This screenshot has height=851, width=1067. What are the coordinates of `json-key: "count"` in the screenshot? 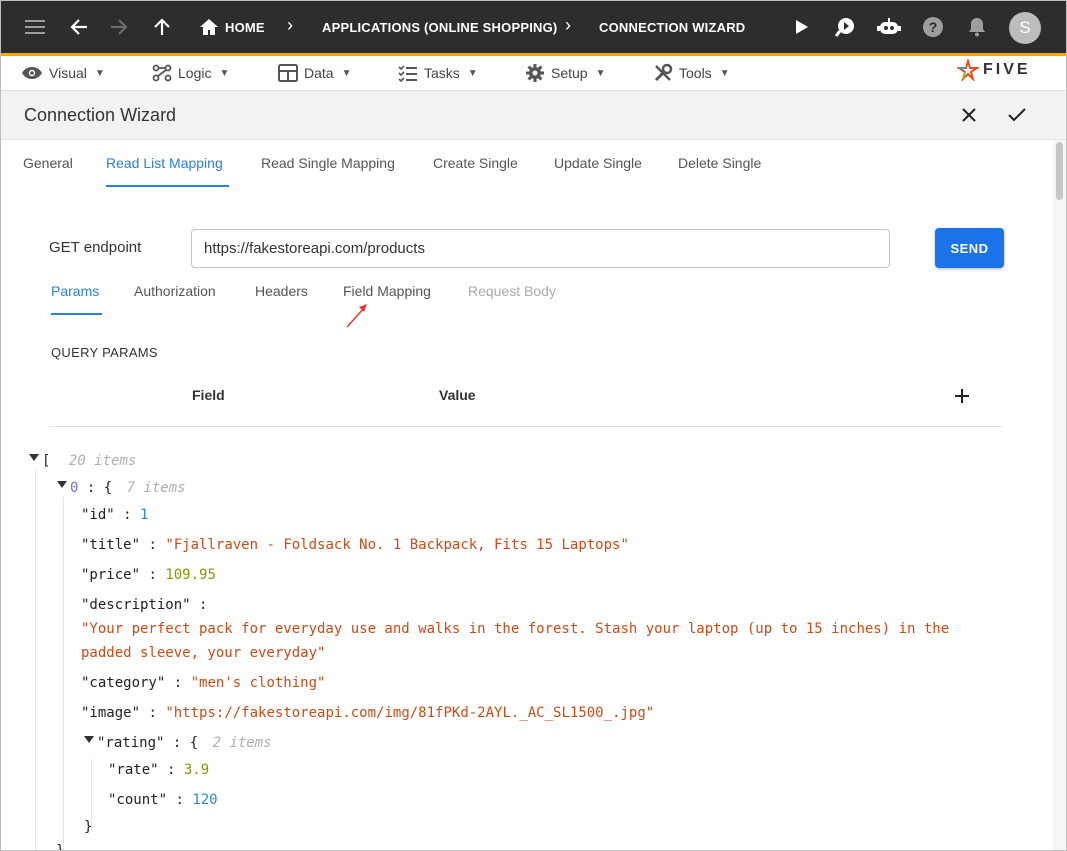 It's located at (138, 800).